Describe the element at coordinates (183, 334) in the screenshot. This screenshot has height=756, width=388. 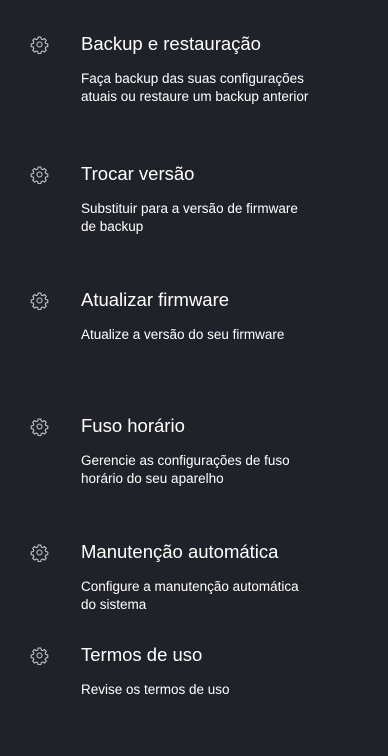
I see `menu-item-description: Atualize a versão do seu firmware` at that location.